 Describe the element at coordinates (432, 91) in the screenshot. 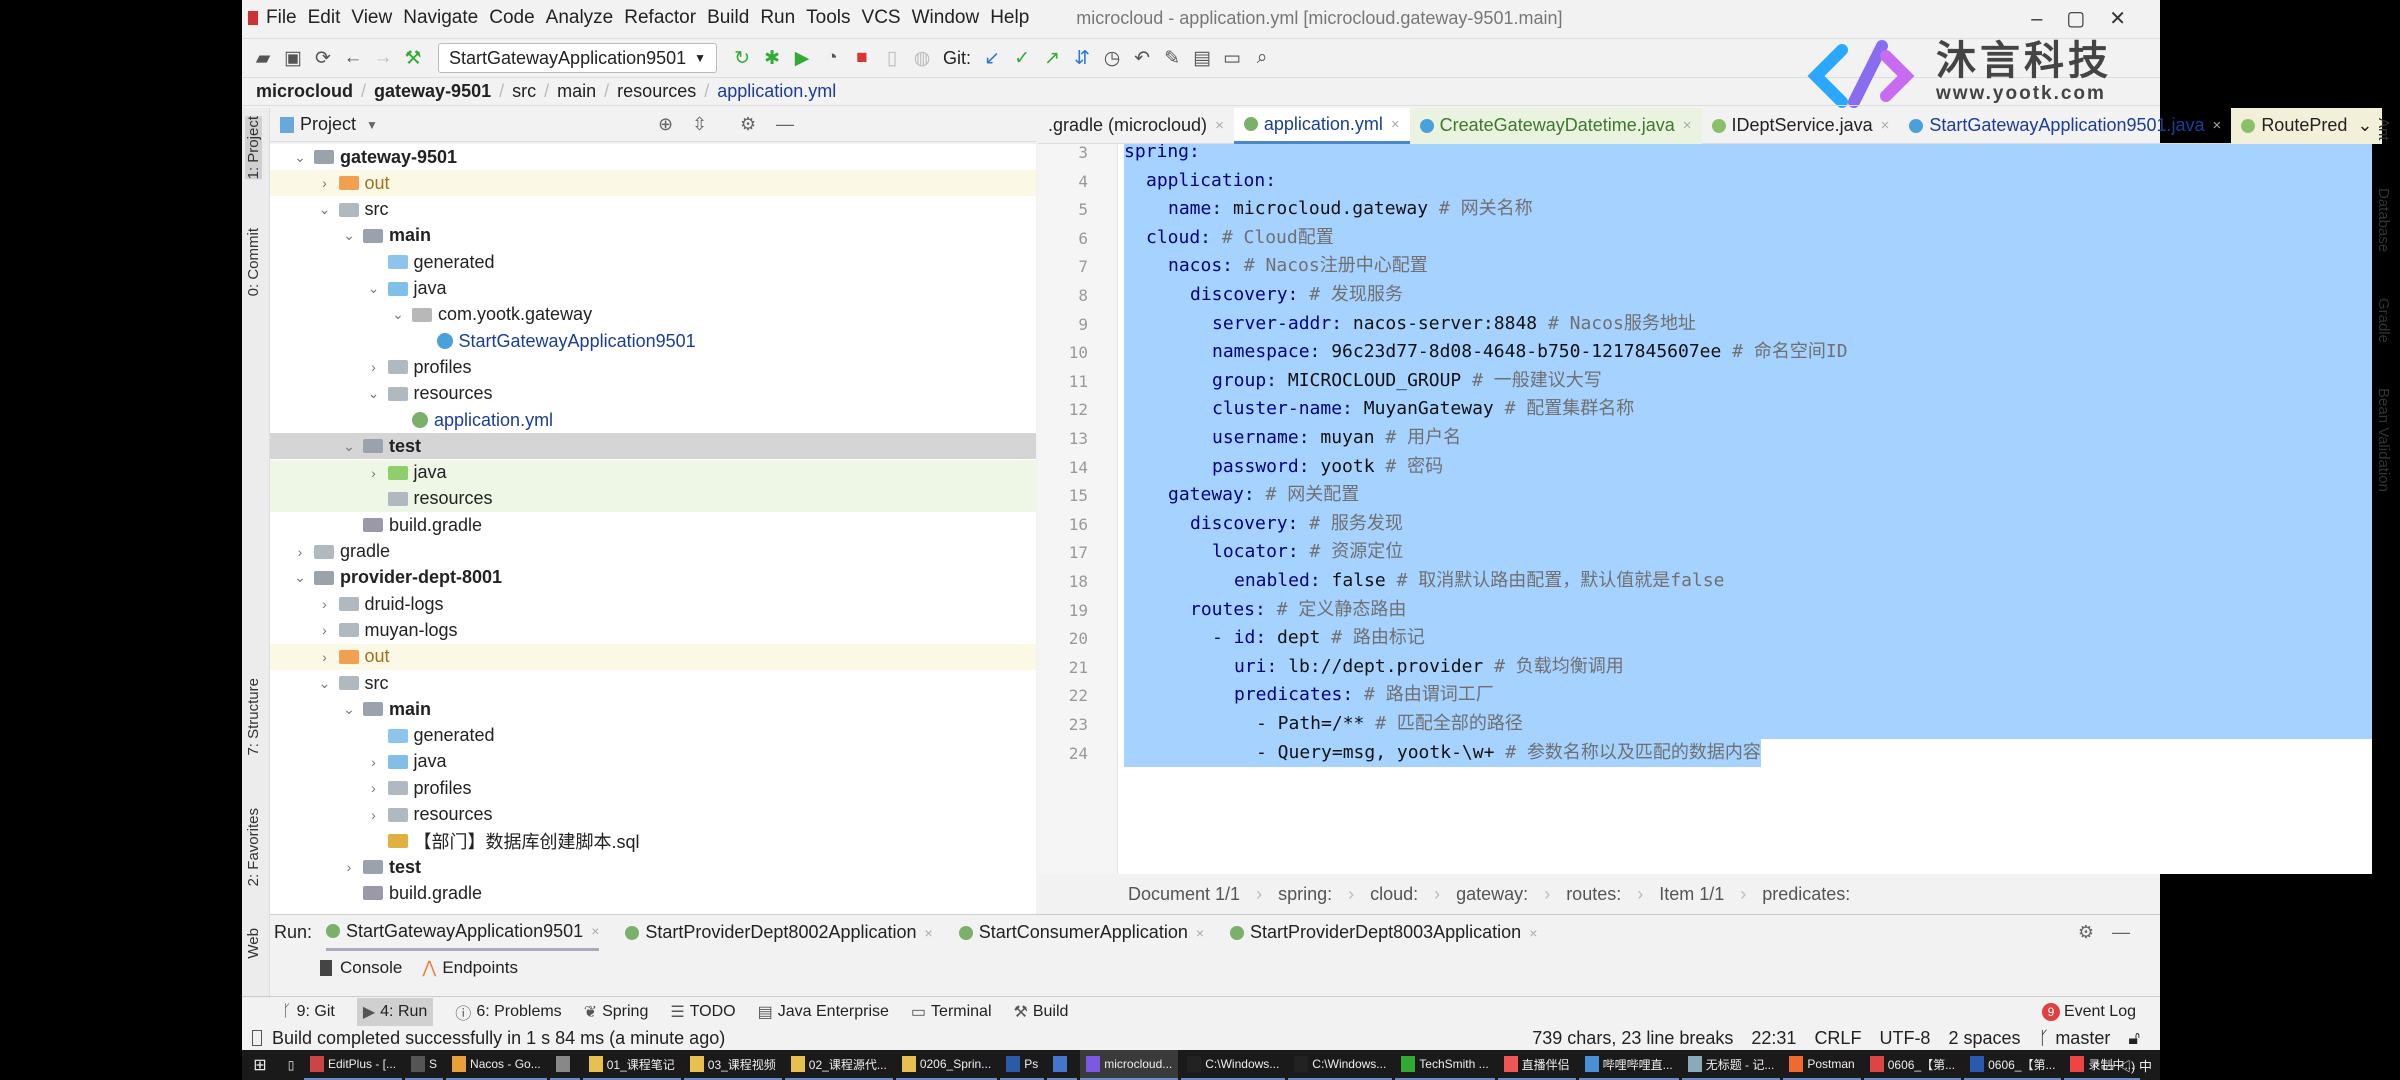

I see `breadcrumb-item: gateway-9501` at that location.